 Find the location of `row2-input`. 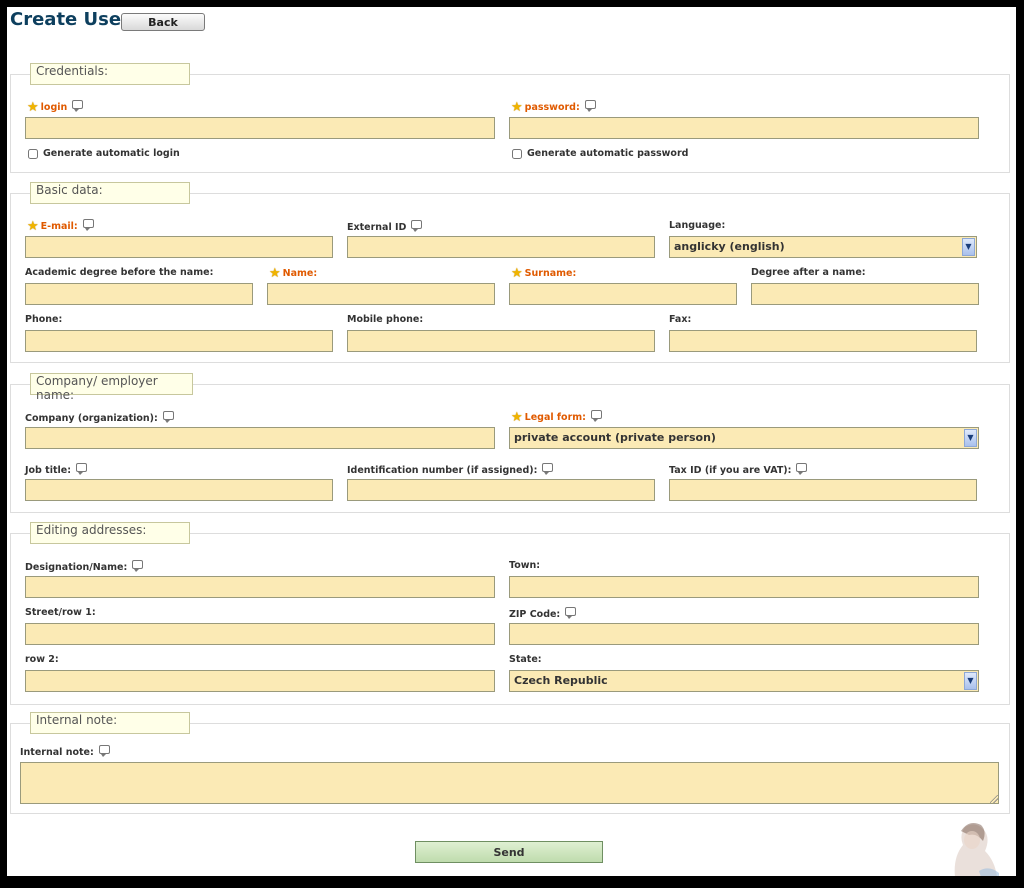

row2-input is located at coordinates (260, 681).